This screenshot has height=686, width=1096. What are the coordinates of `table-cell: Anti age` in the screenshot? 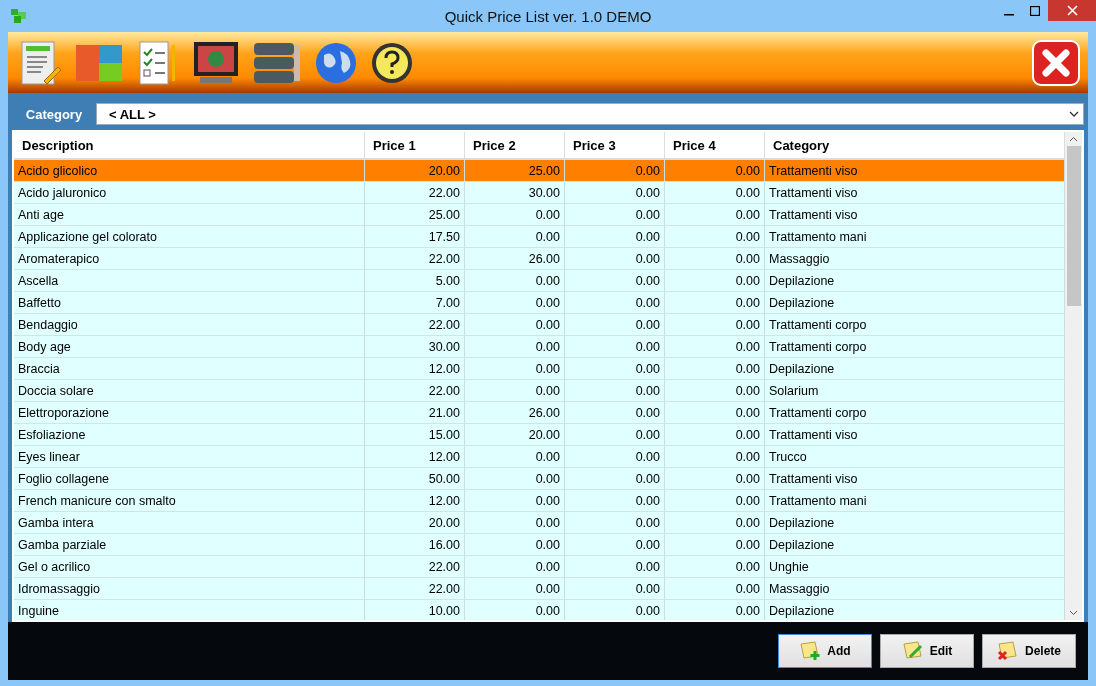 It's located at (189, 215).